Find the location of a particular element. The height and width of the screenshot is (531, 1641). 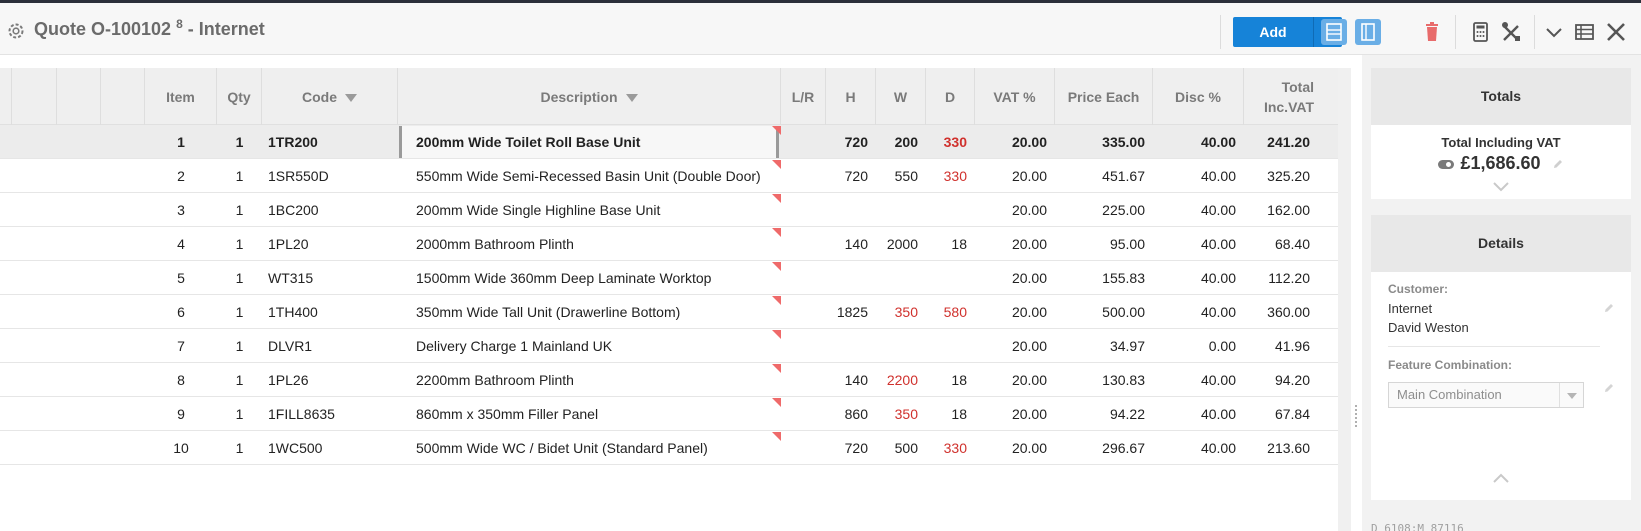

cell-d: 18 is located at coordinates (950, 380).